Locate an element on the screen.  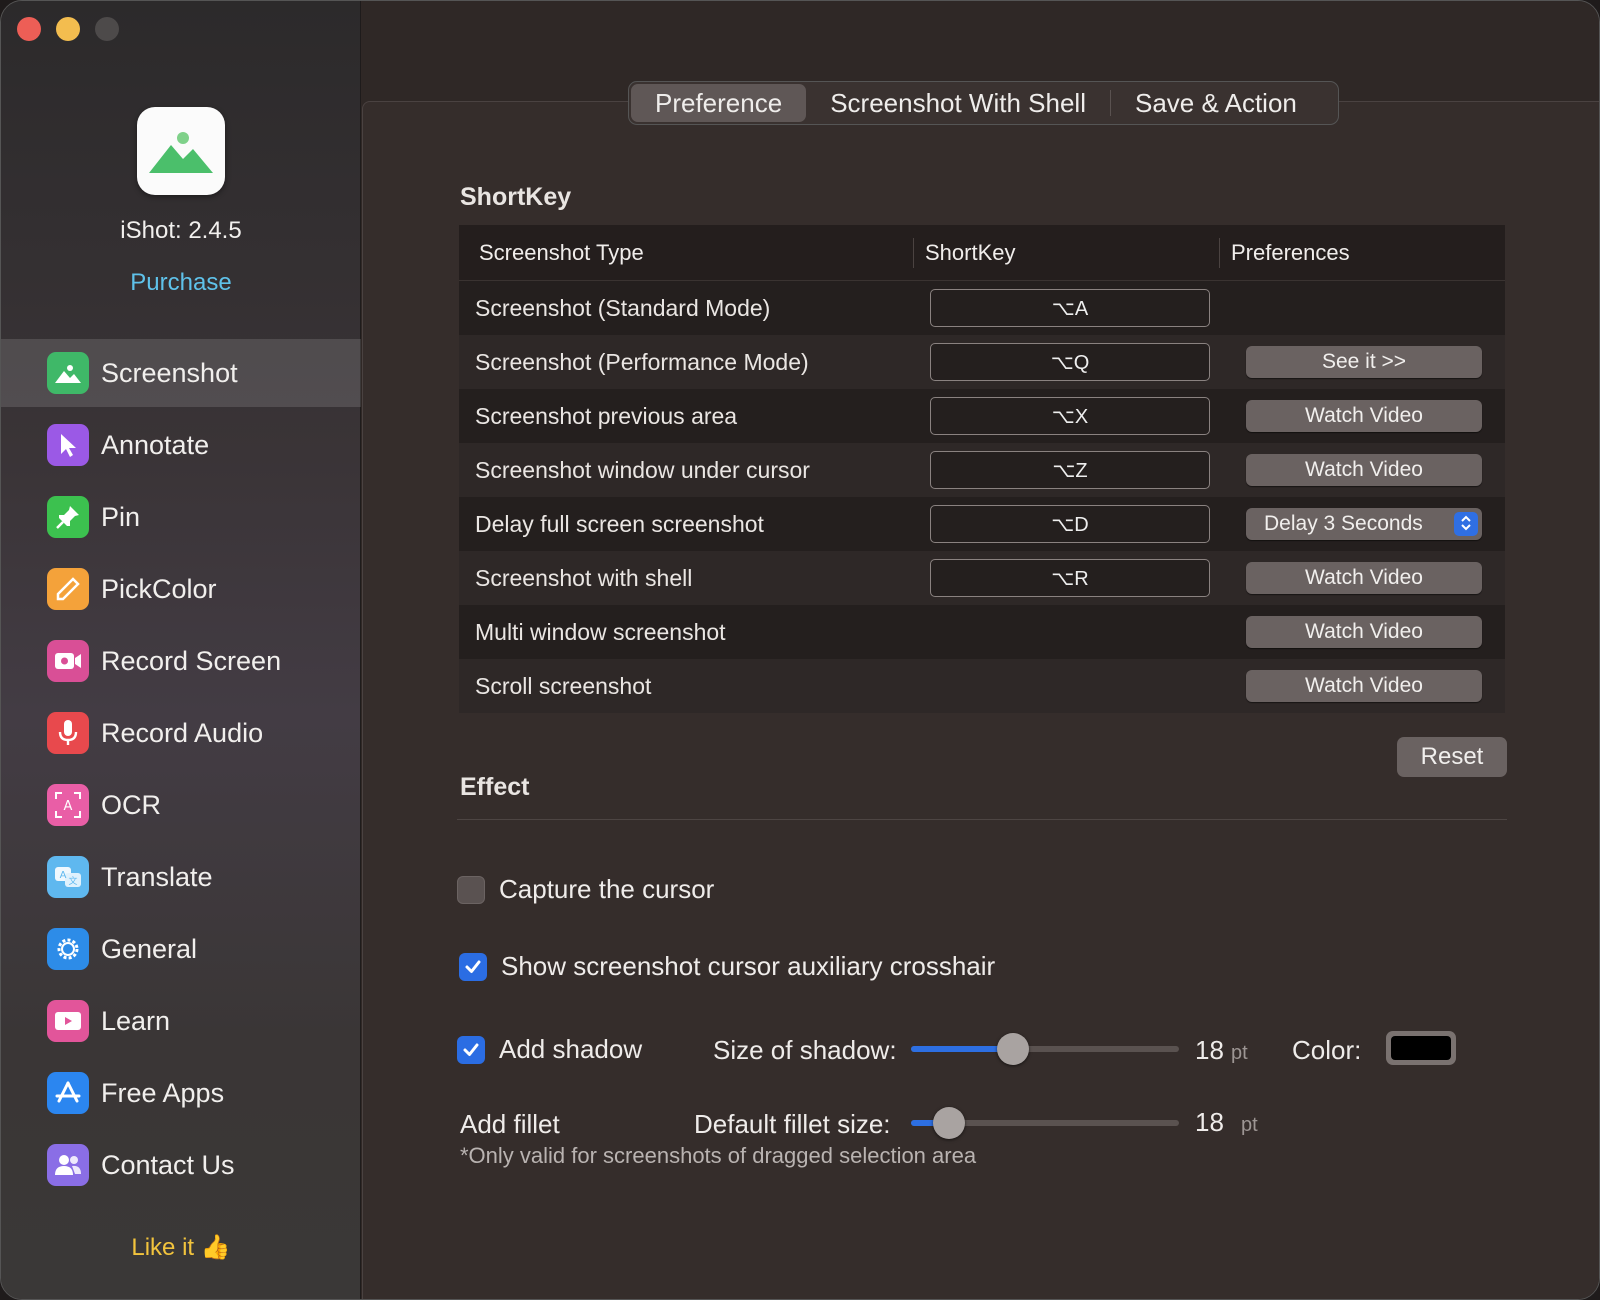
sidebar-item-pin: Pin is located at coordinates (181, 517).